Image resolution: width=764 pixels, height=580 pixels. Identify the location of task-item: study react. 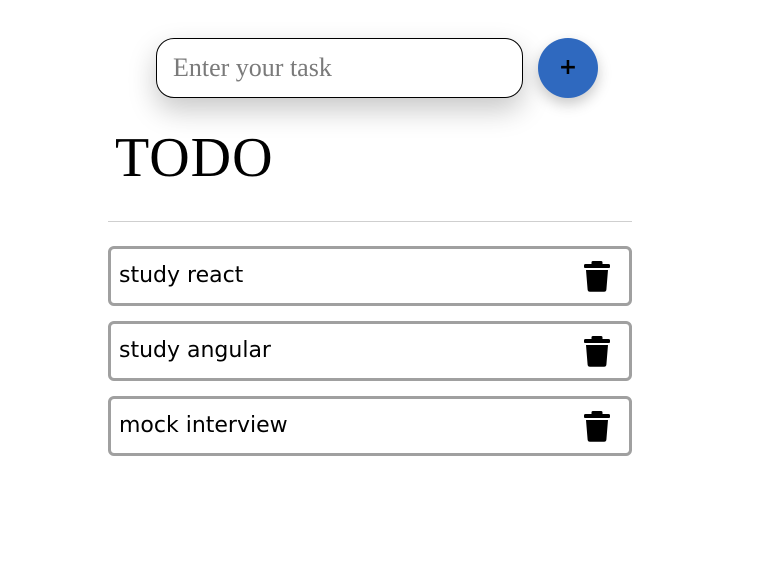
(370, 276).